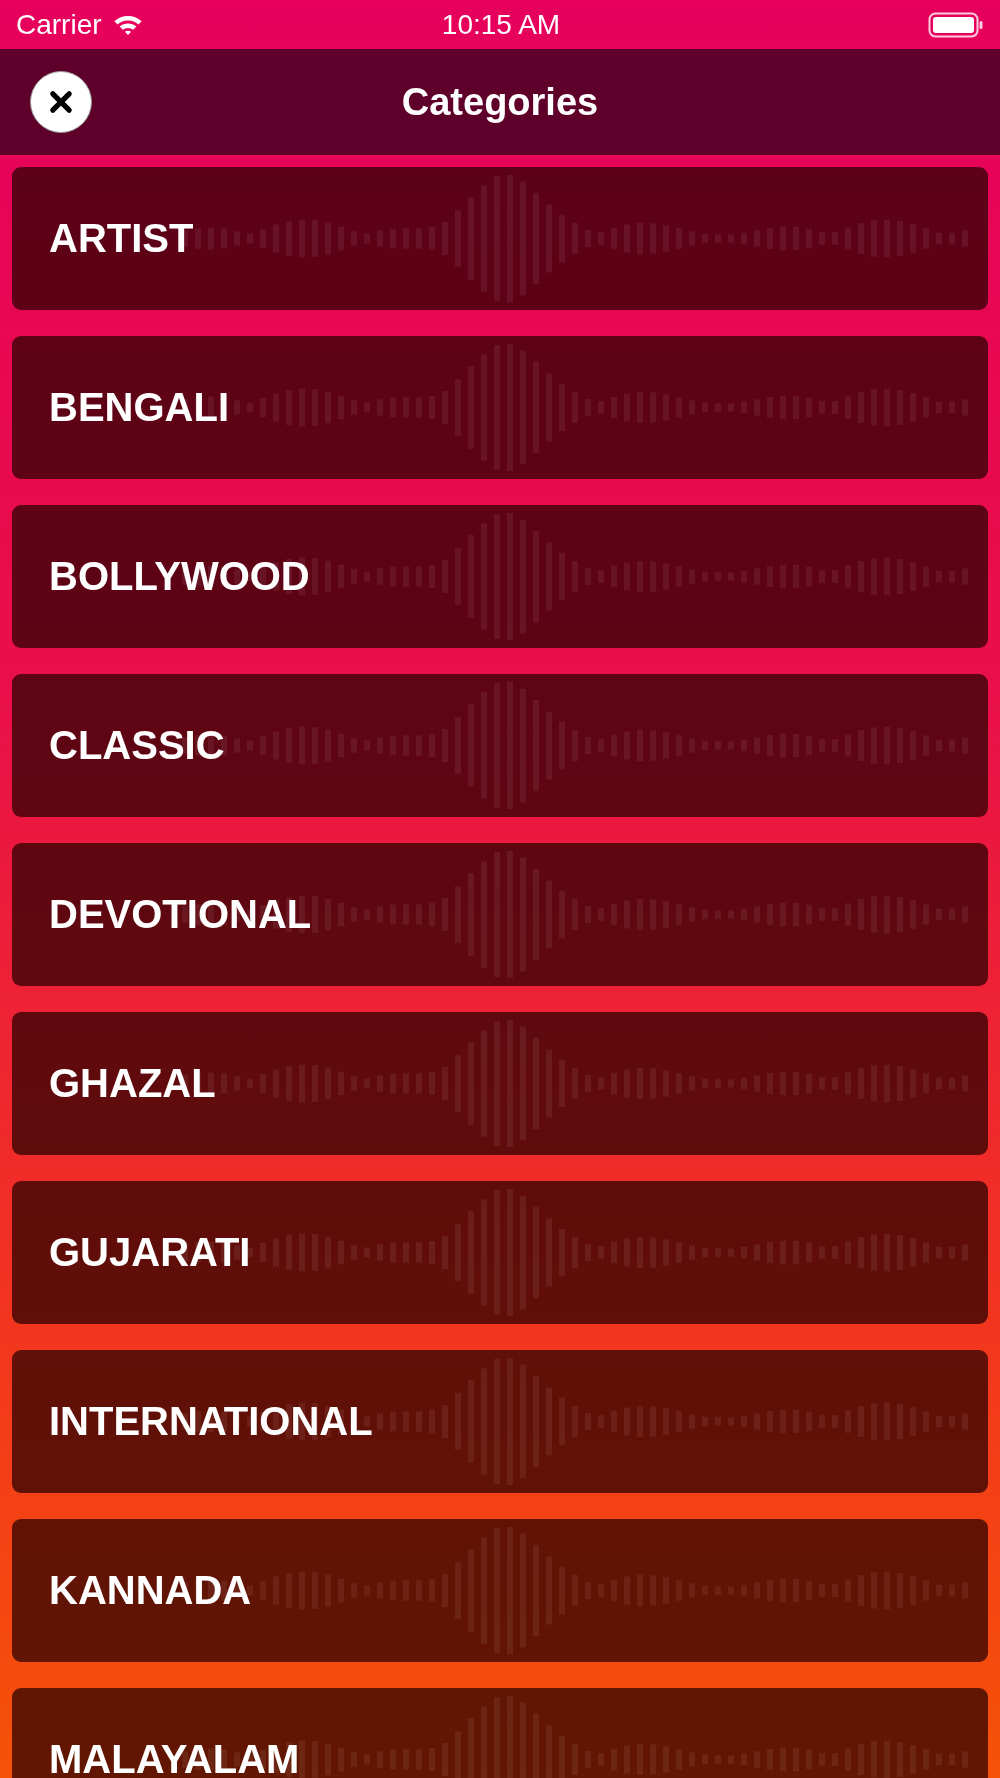 The width and height of the screenshot is (1000, 1778). What do you see at coordinates (59, 24) in the screenshot?
I see `carrier-name: Carrier` at bounding box center [59, 24].